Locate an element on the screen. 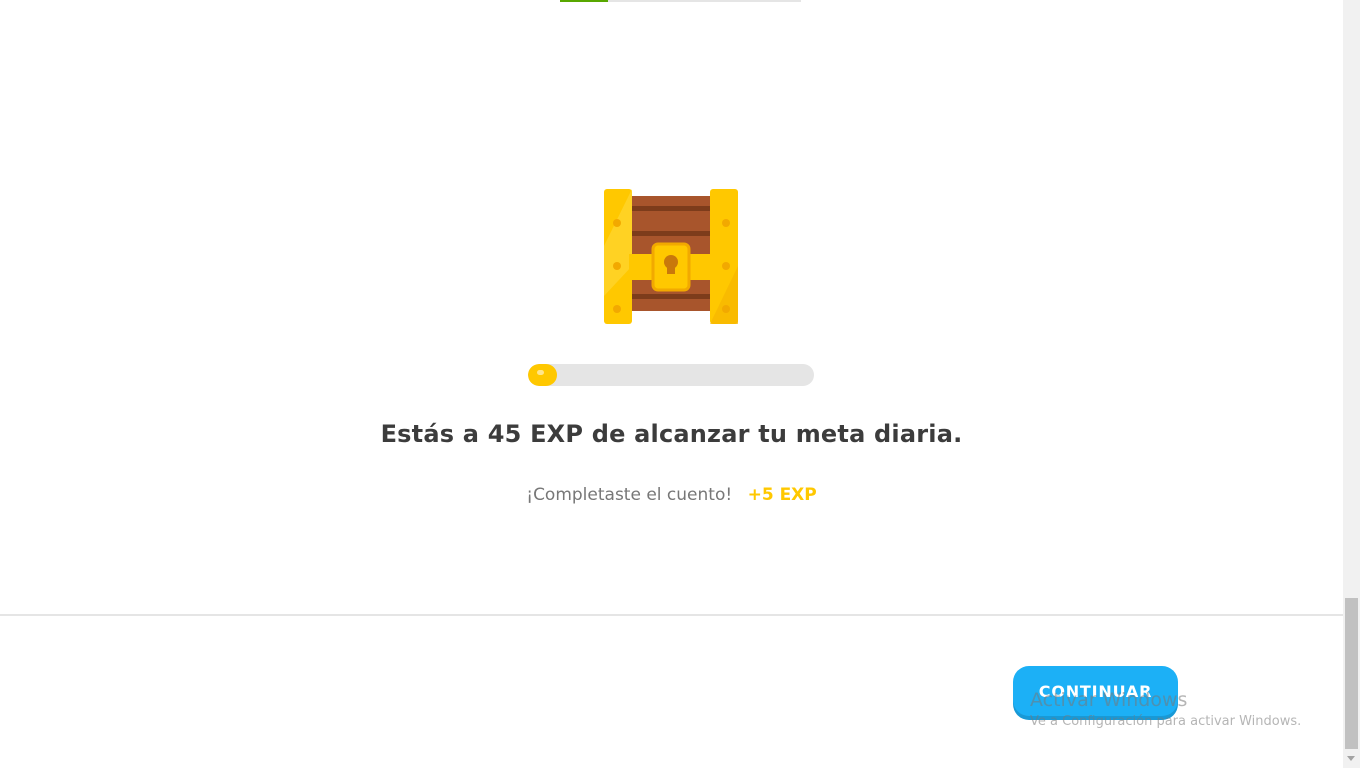 The width and height of the screenshot is (1360, 768). lesson-progress-fill is located at coordinates (584, 1).